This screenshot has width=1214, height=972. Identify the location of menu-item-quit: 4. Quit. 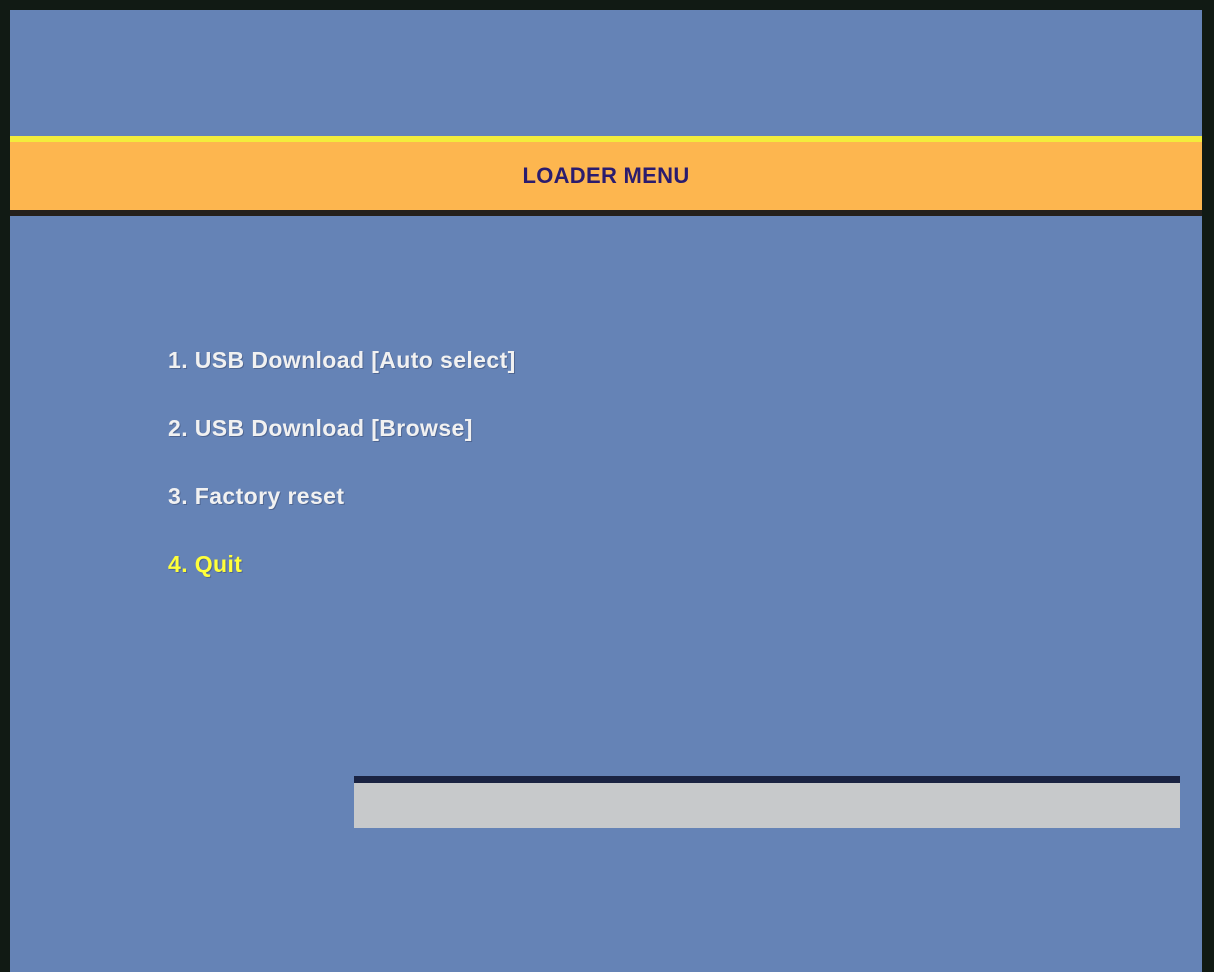
(342, 578).